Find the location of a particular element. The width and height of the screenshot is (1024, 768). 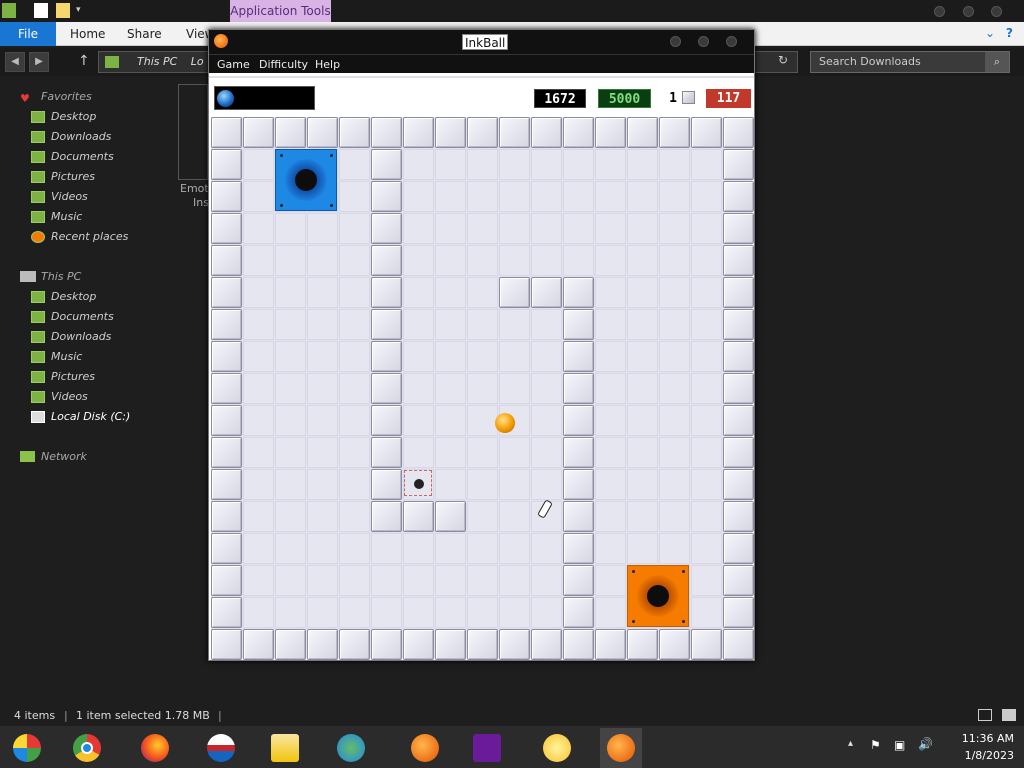

sidebar-item-pictures: Pictures is located at coordinates (63, 177).